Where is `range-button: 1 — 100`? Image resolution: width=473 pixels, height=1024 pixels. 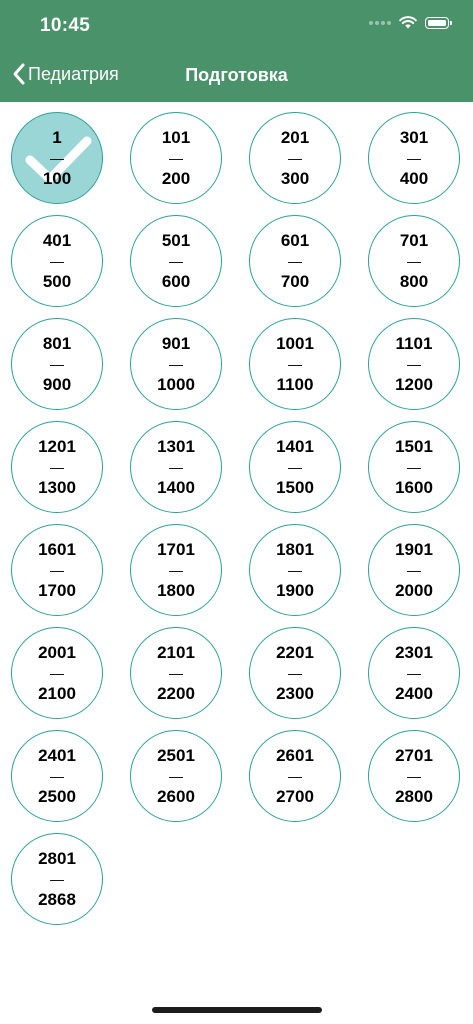
range-button: 1 — 100 is located at coordinates (57, 158).